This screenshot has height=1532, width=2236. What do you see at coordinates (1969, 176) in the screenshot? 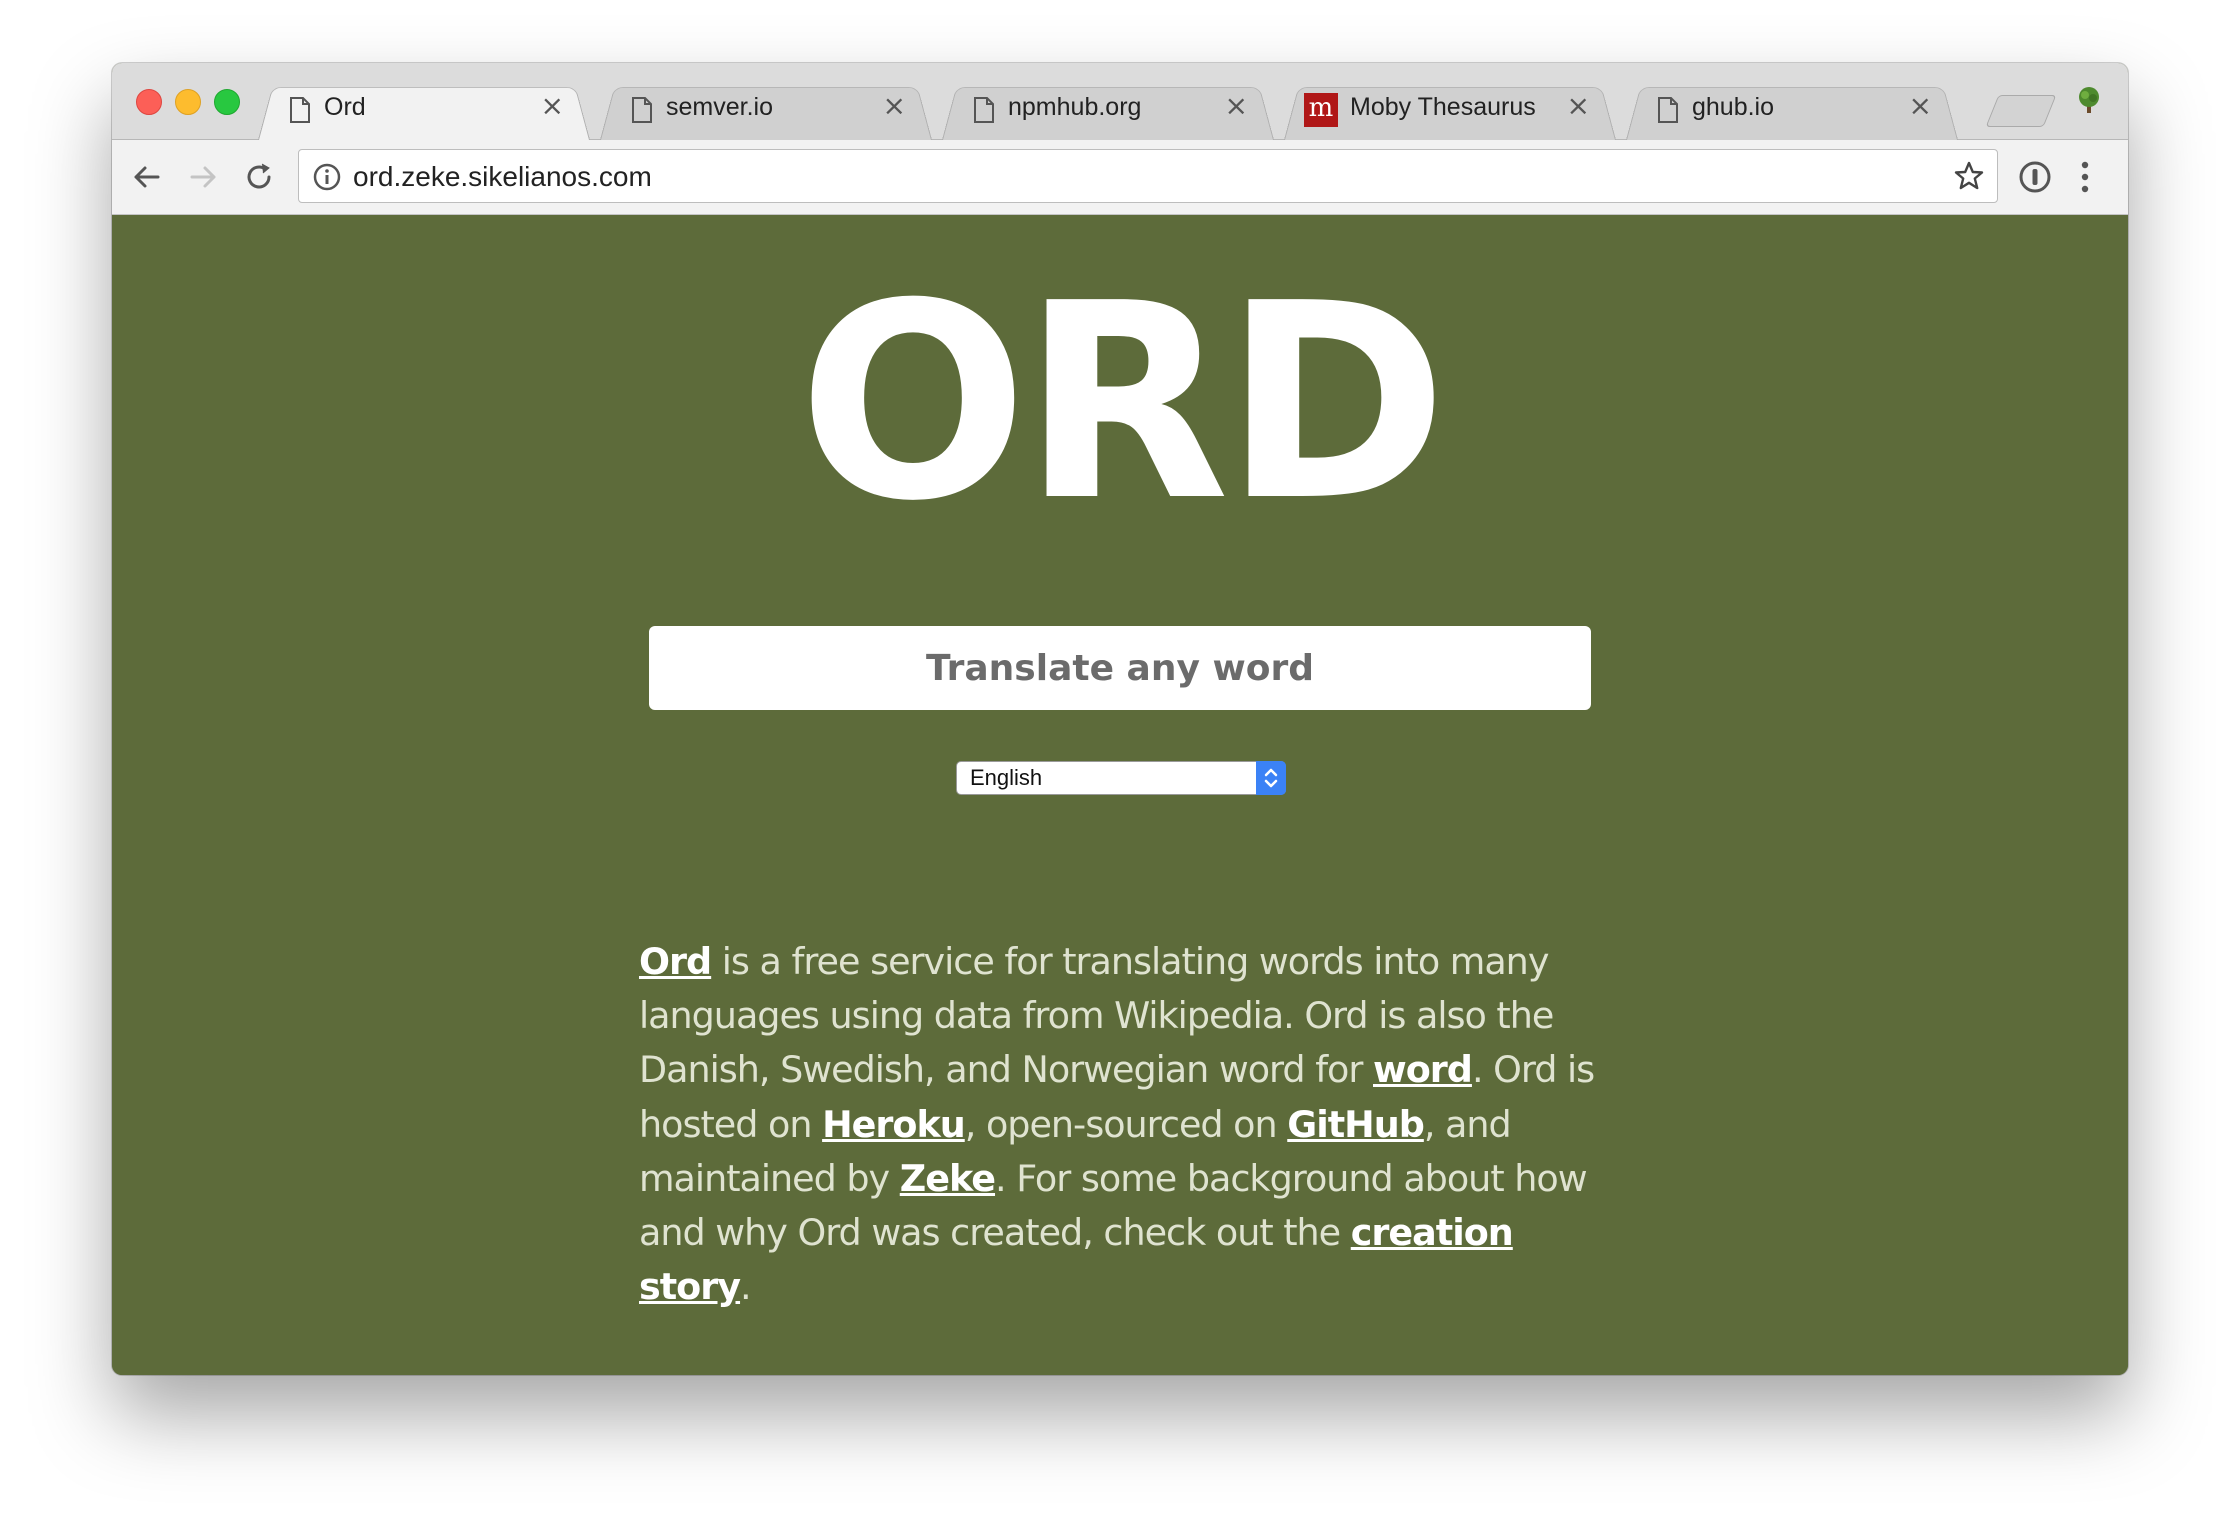
I see `bookmark-star-icon` at bounding box center [1969, 176].